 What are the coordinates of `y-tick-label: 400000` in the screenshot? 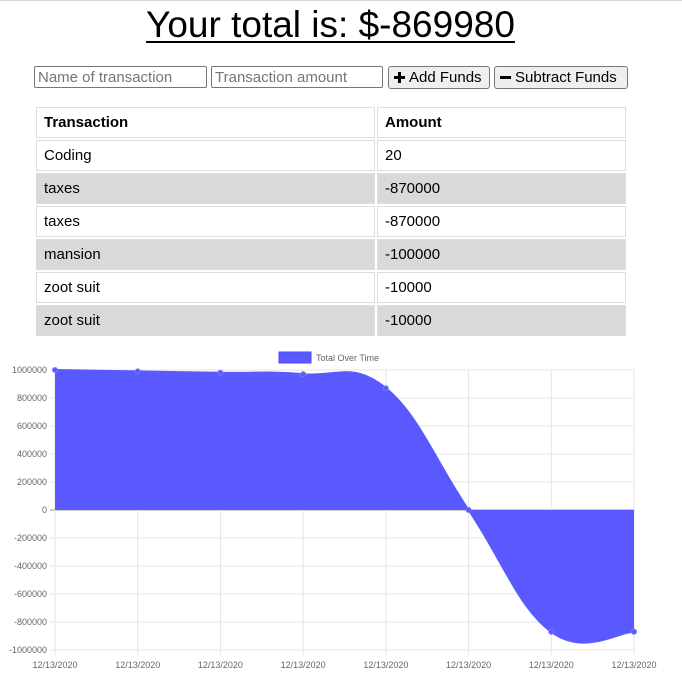 It's located at (32, 454).